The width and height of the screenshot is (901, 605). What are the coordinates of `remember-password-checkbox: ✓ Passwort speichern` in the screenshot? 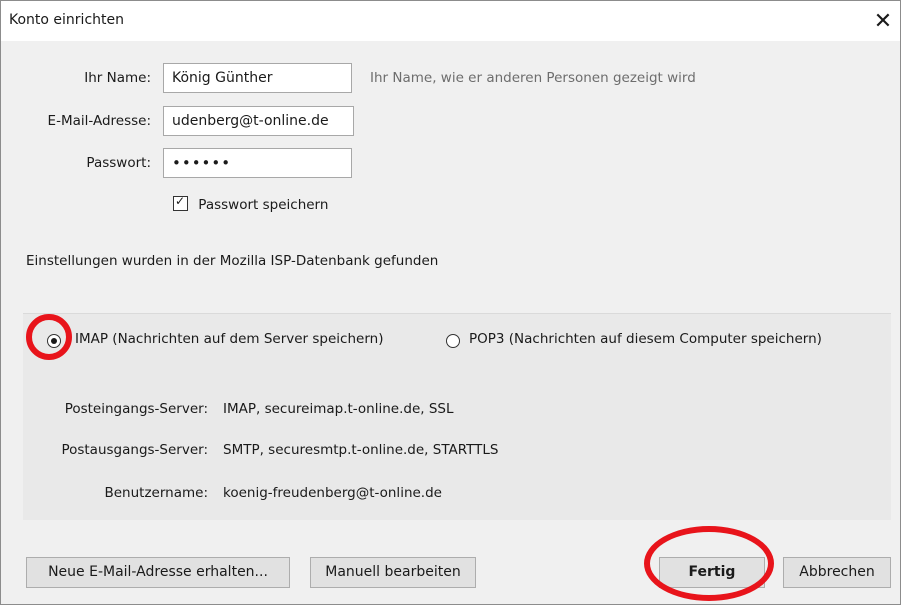 It's located at (251, 203).